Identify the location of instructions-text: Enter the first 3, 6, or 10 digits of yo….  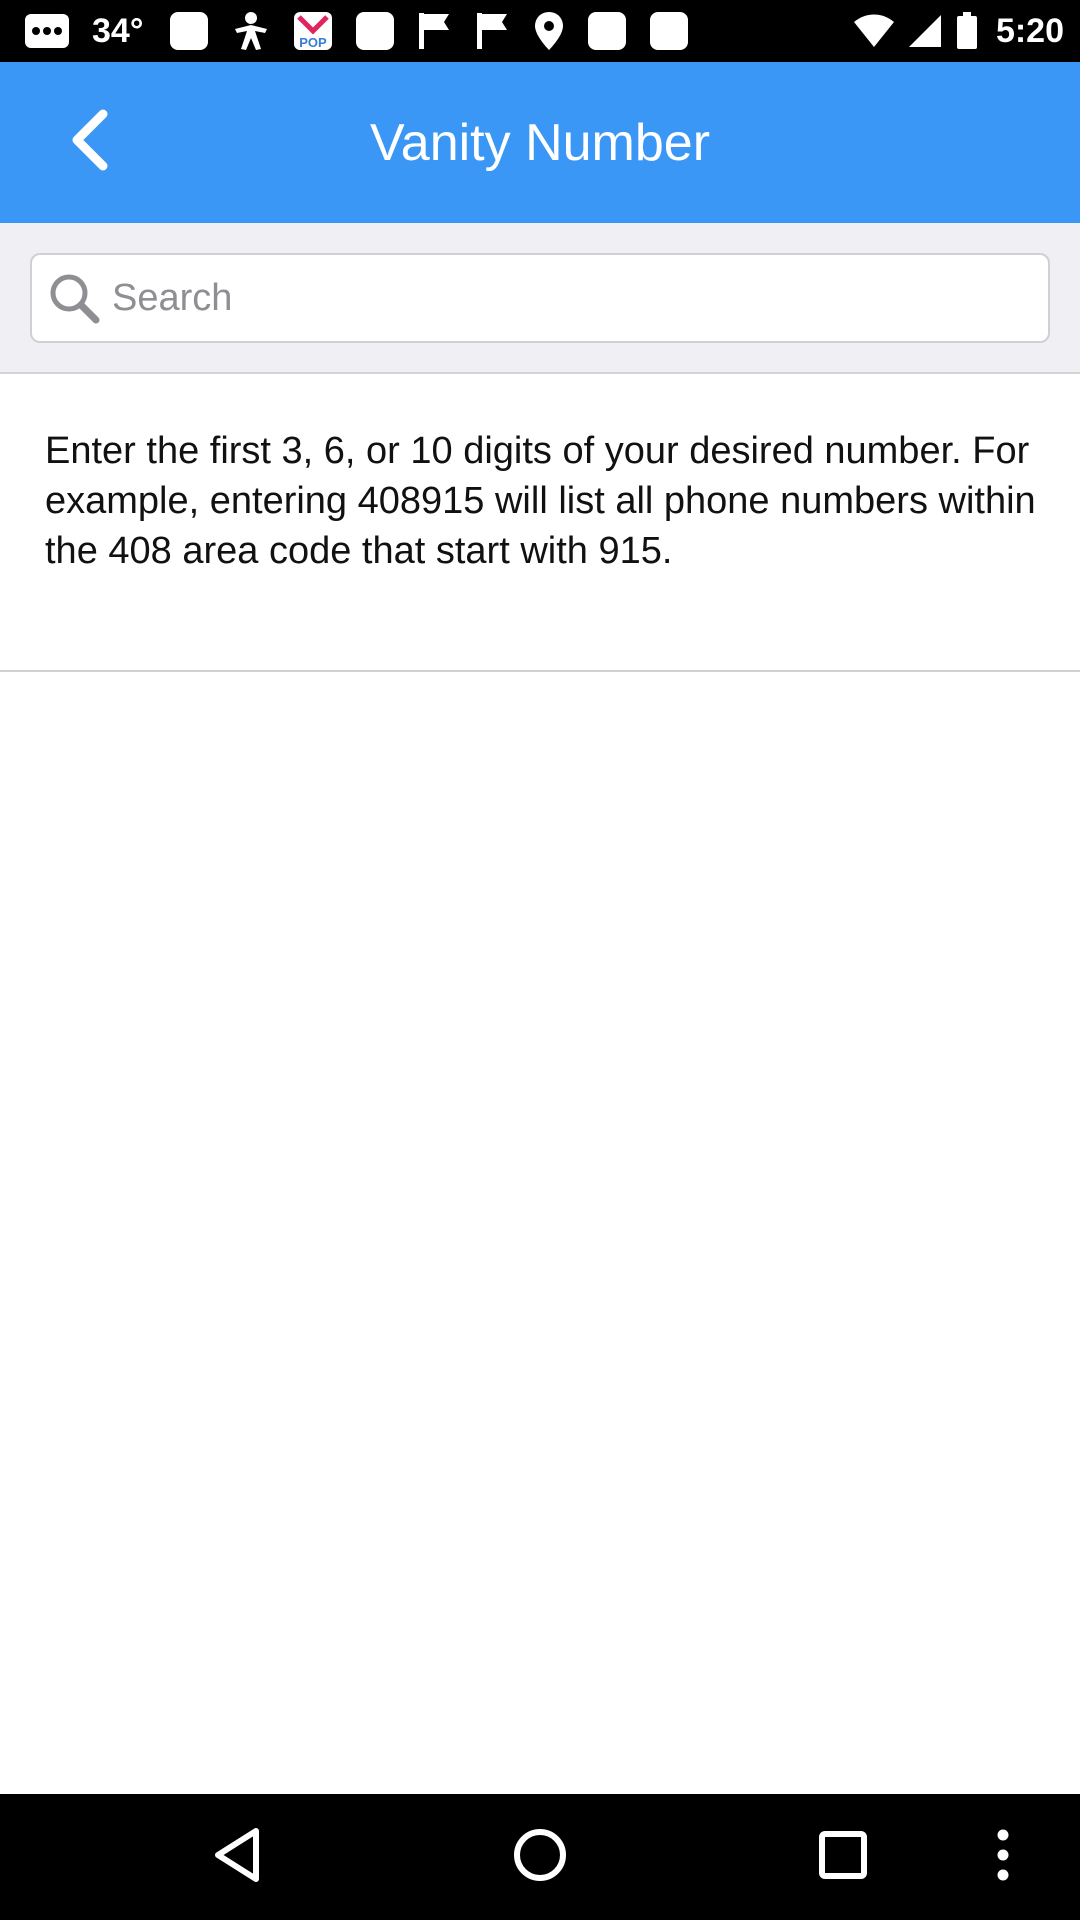
(540, 501).